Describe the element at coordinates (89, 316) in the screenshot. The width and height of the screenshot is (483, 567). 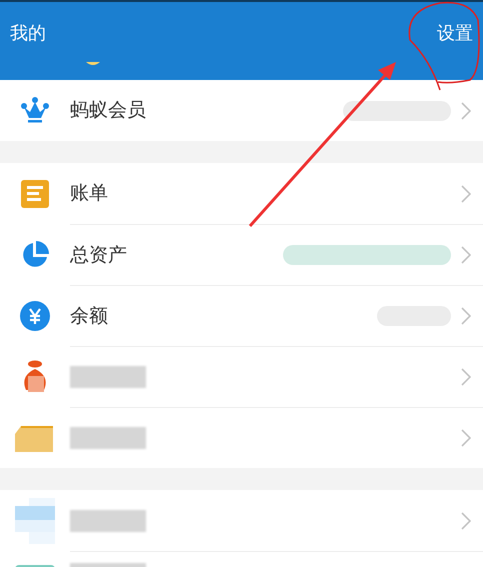
I see `item-label: 余额` at that location.